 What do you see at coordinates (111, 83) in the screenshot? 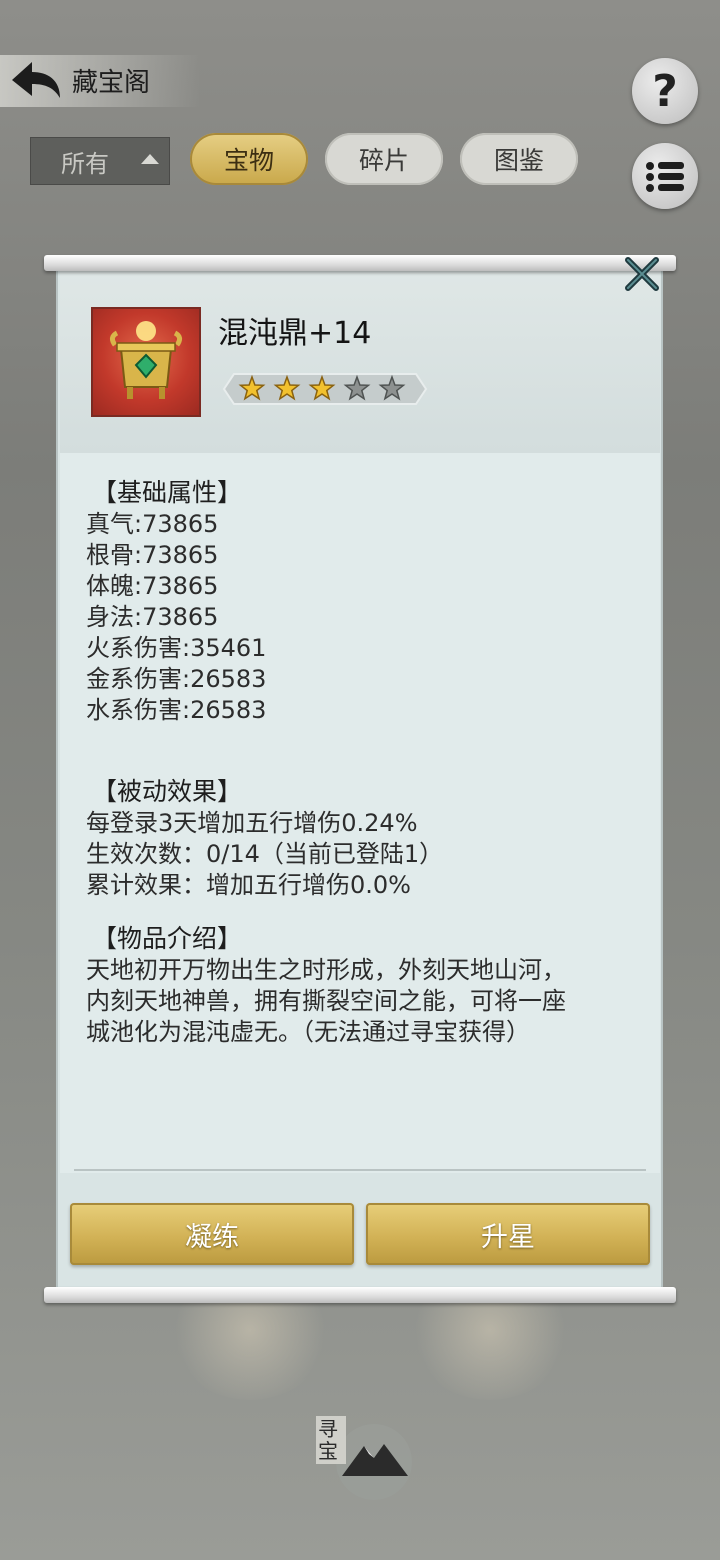
I see `page-title: 藏宝阁` at bounding box center [111, 83].